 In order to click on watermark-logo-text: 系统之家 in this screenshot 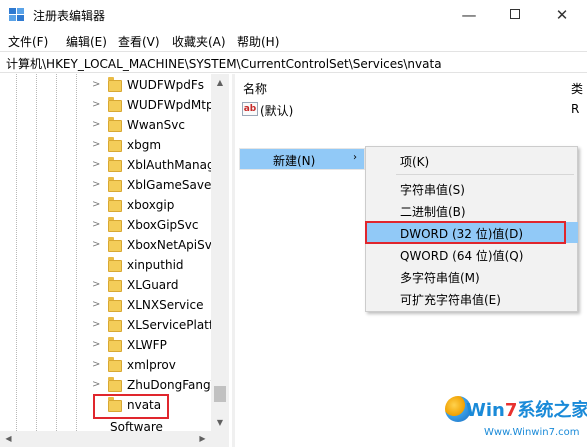, I will do `click(552, 410)`.